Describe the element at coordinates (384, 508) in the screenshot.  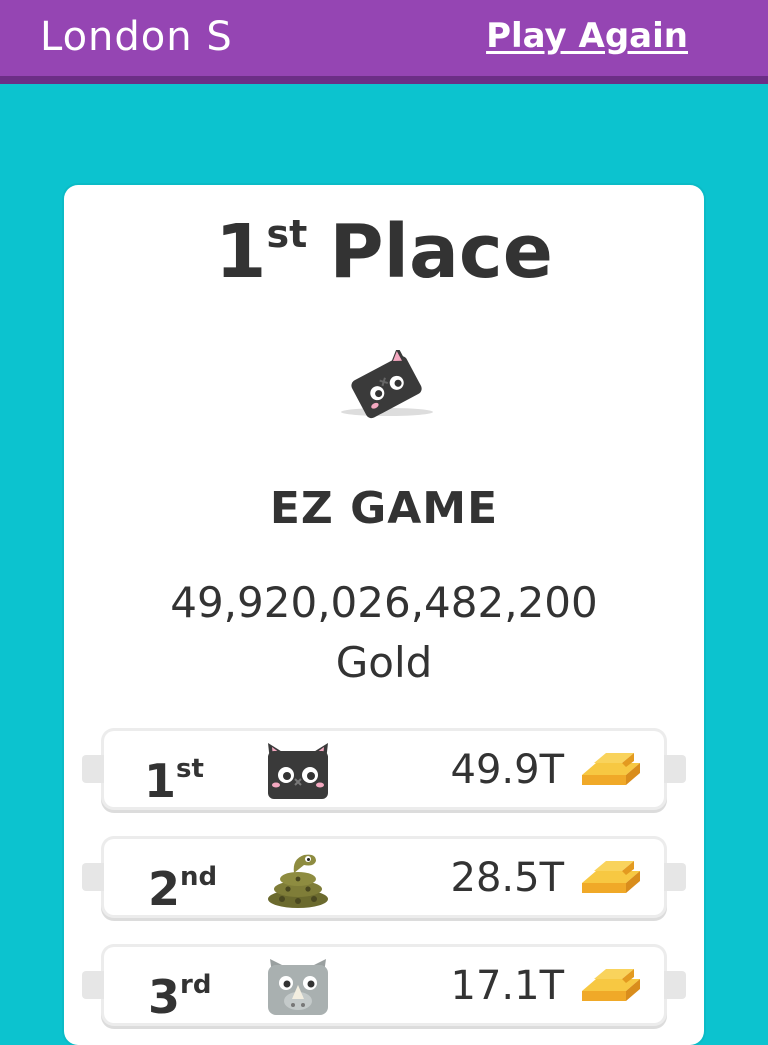
I see `team-name: EZ GAME` at that location.